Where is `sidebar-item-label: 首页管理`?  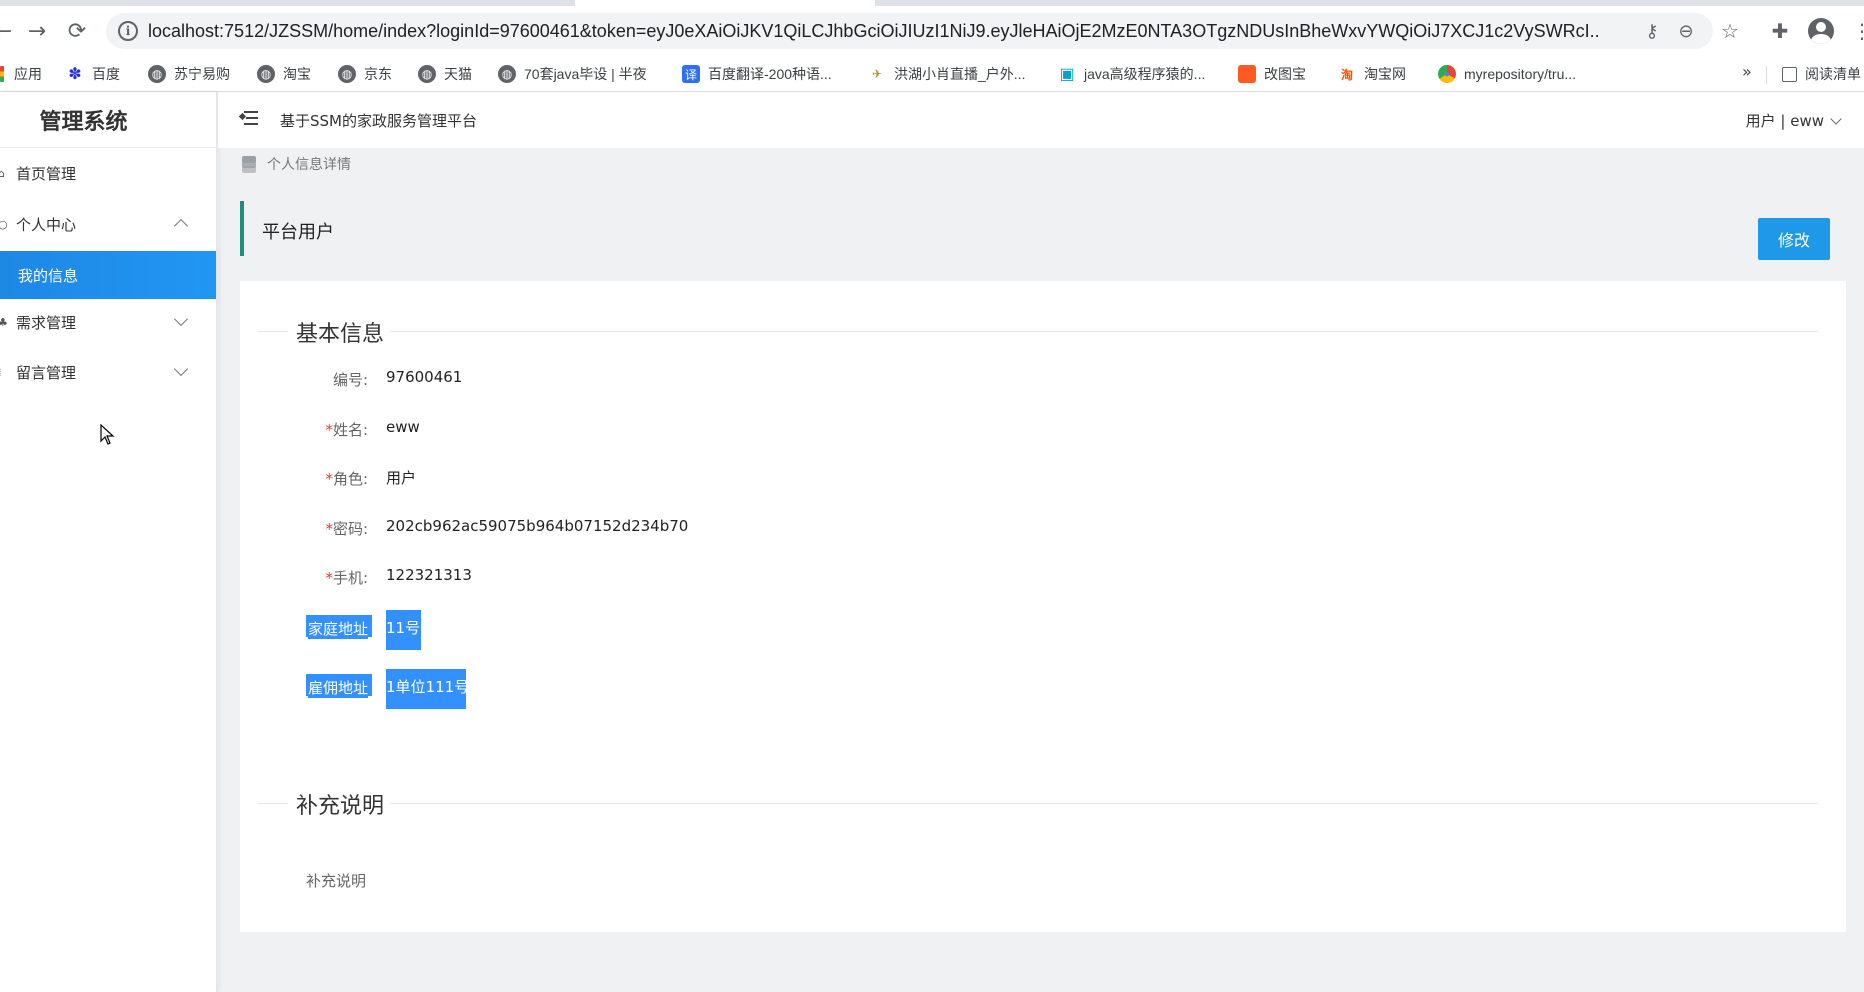 sidebar-item-label: 首页管理 is located at coordinates (46, 173).